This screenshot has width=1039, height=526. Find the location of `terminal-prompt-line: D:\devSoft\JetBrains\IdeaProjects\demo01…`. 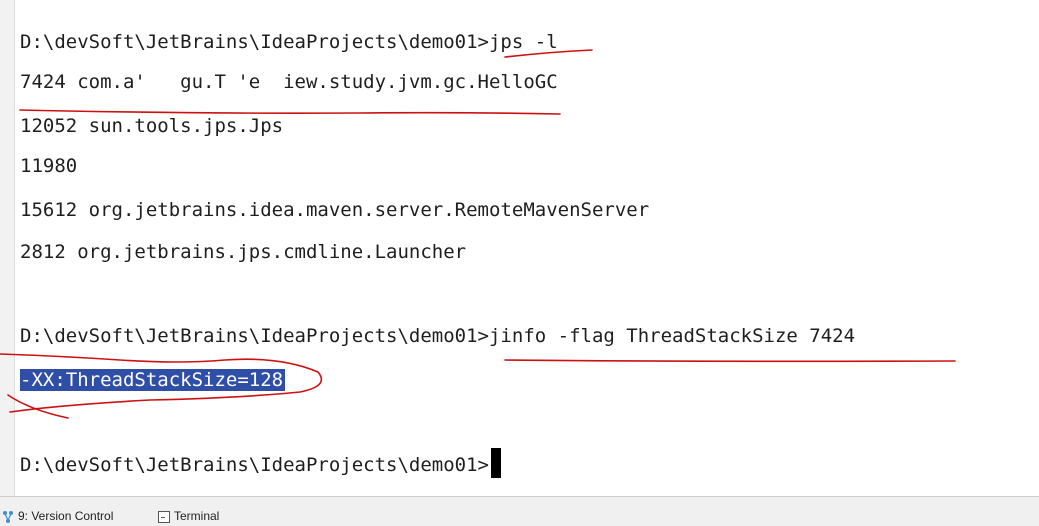

terminal-prompt-line: D:\devSoft\JetBrains\IdeaProjects\demo01… is located at coordinates (260, 463).